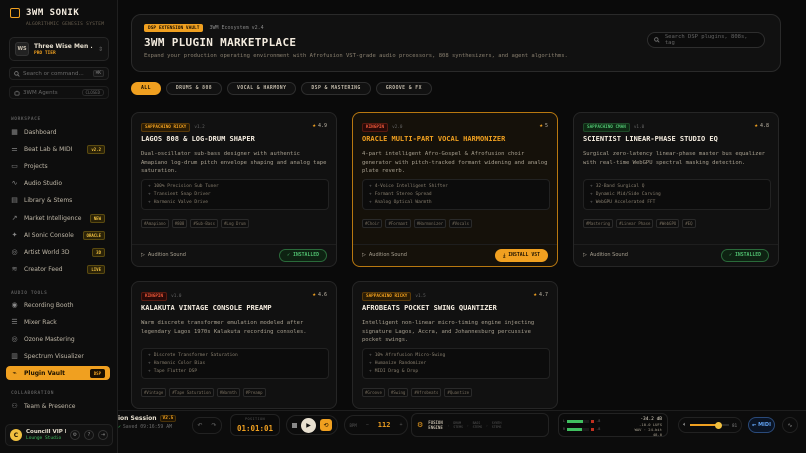 Image resolution: width=806 pixels, height=453 pixels. I want to click on filter-groove-fx: GROOVE & FX, so click(403, 88).